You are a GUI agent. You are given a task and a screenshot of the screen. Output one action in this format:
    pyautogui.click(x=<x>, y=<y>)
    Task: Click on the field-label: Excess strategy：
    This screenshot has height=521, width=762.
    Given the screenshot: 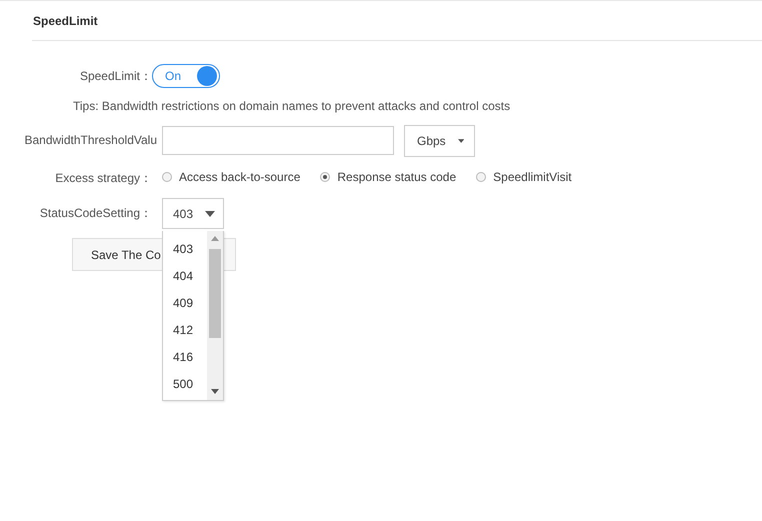 What is the action you would take?
    pyautogui.click(x=103, y=177)
    